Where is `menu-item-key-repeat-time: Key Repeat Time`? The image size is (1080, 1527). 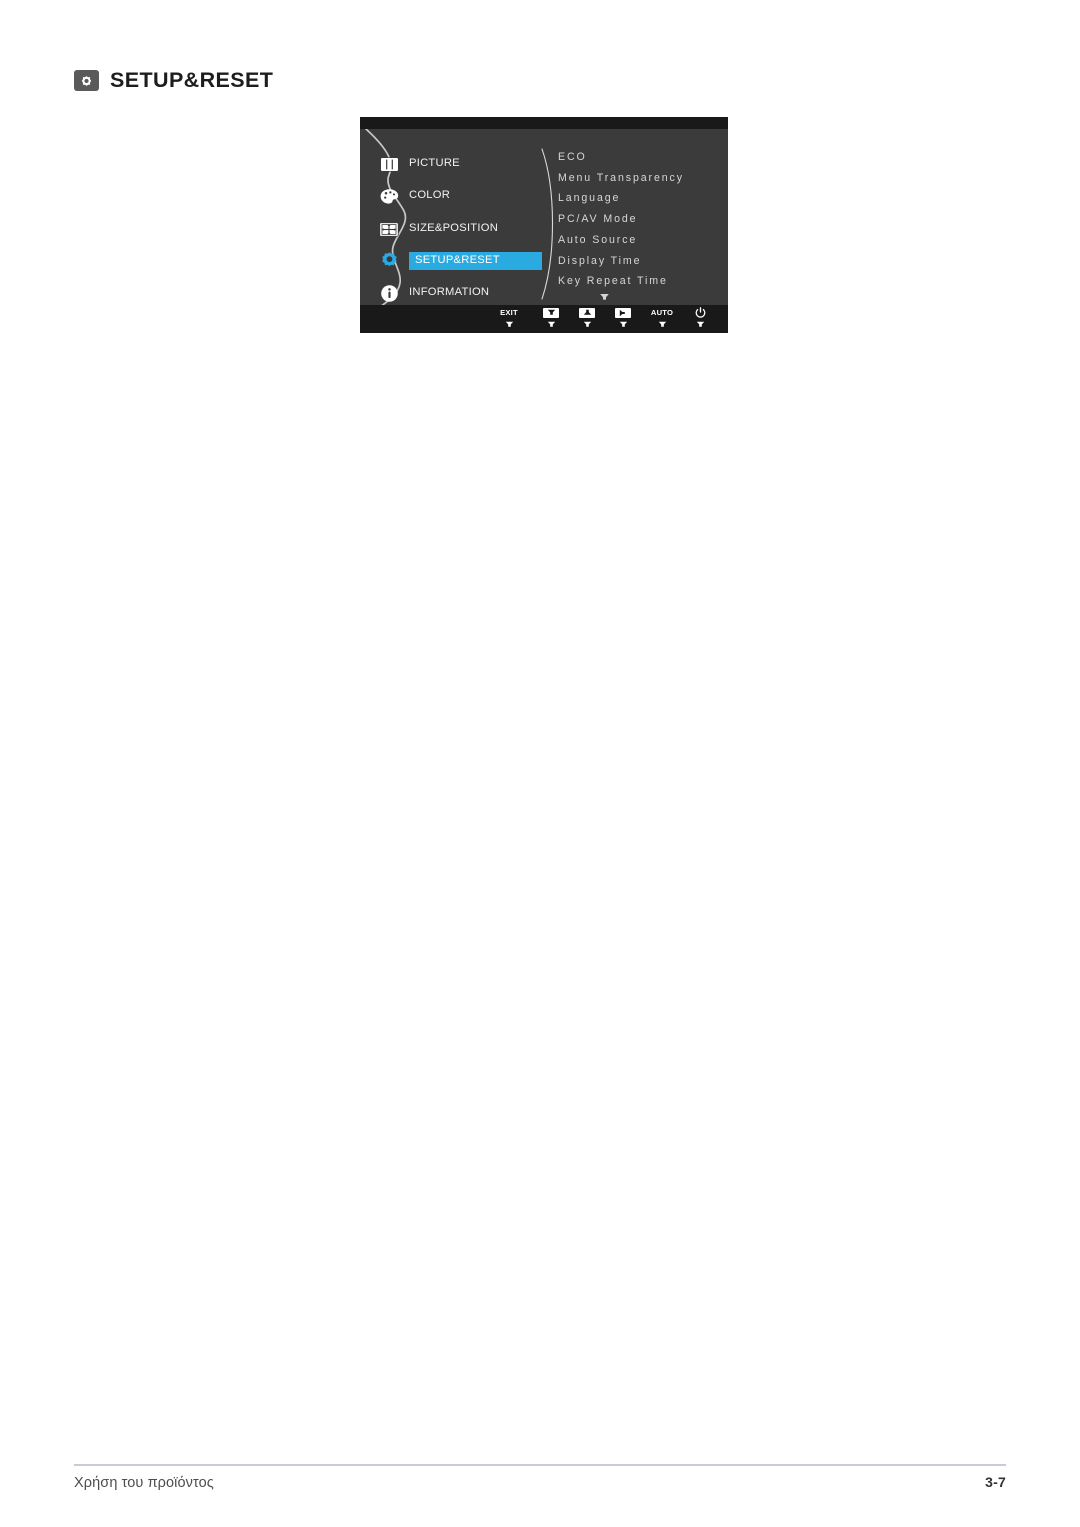 menu-item-key-repeat-time: Key Repeat Time is located at coordinates (640, 281).